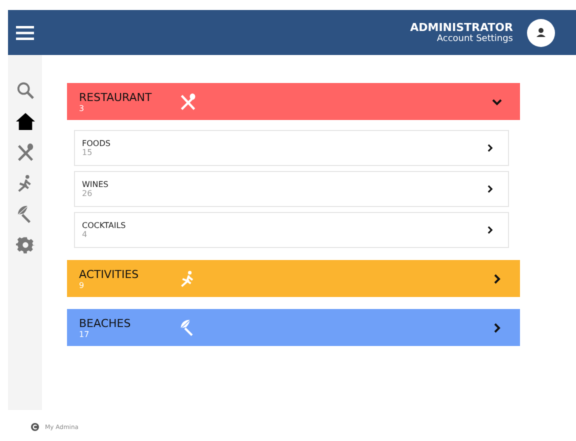 Image resolution: width=576 pixels, height=441 pixels. What do you see at coordinates (109, 274) in the screenshot?
I see `category-title: ACTIVITIES` at bounding box center [109, 274].